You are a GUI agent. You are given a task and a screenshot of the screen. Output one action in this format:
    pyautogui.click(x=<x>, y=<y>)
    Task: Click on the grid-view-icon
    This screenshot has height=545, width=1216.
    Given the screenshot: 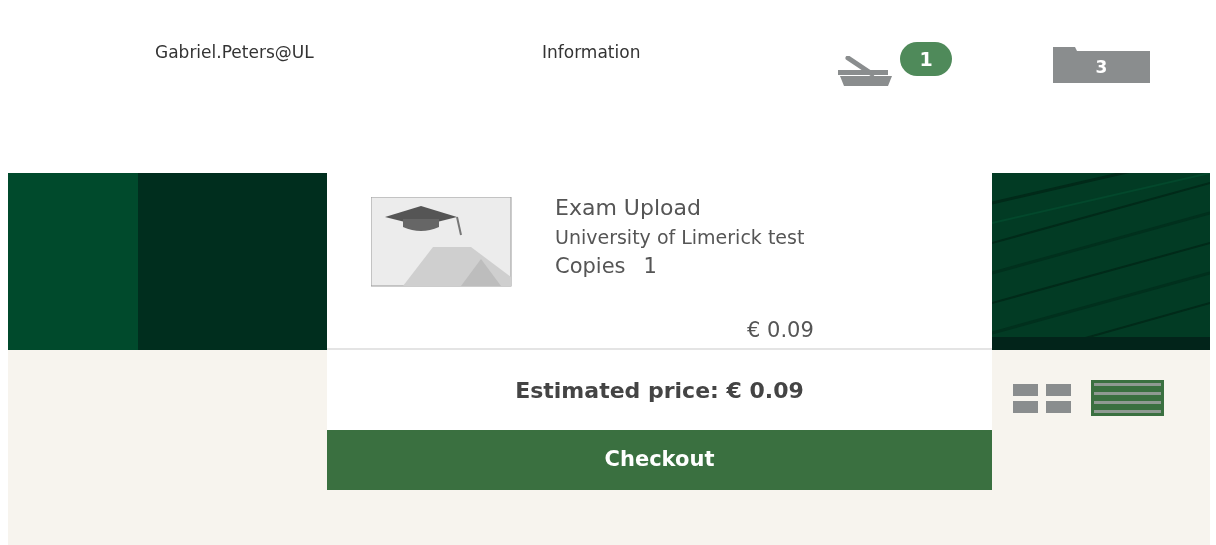 What is the action you would take?
    pyautogui.click(x=1042, y=398)
    